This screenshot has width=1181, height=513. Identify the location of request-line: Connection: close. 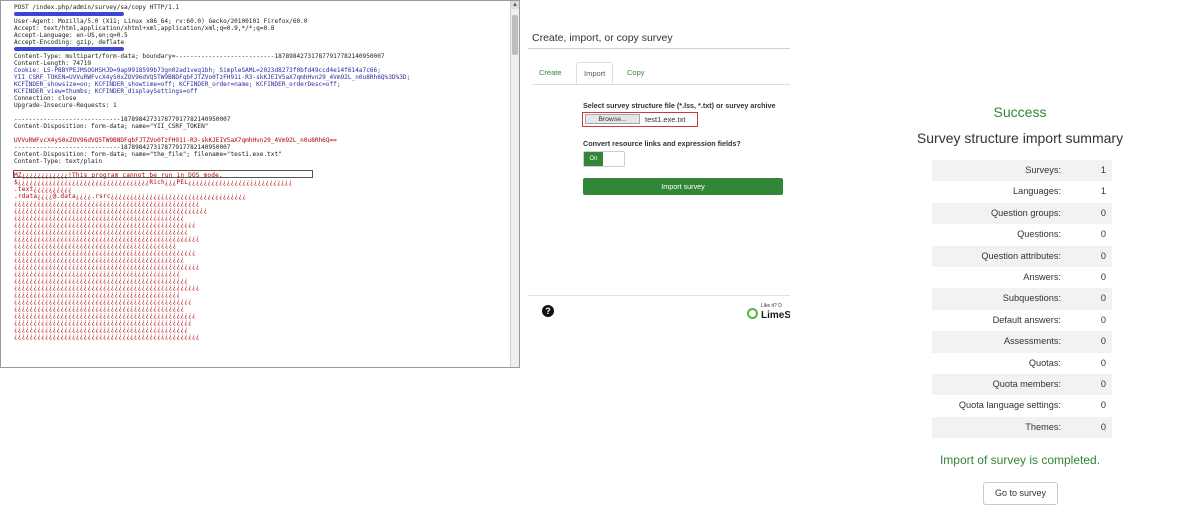
(260, 98).